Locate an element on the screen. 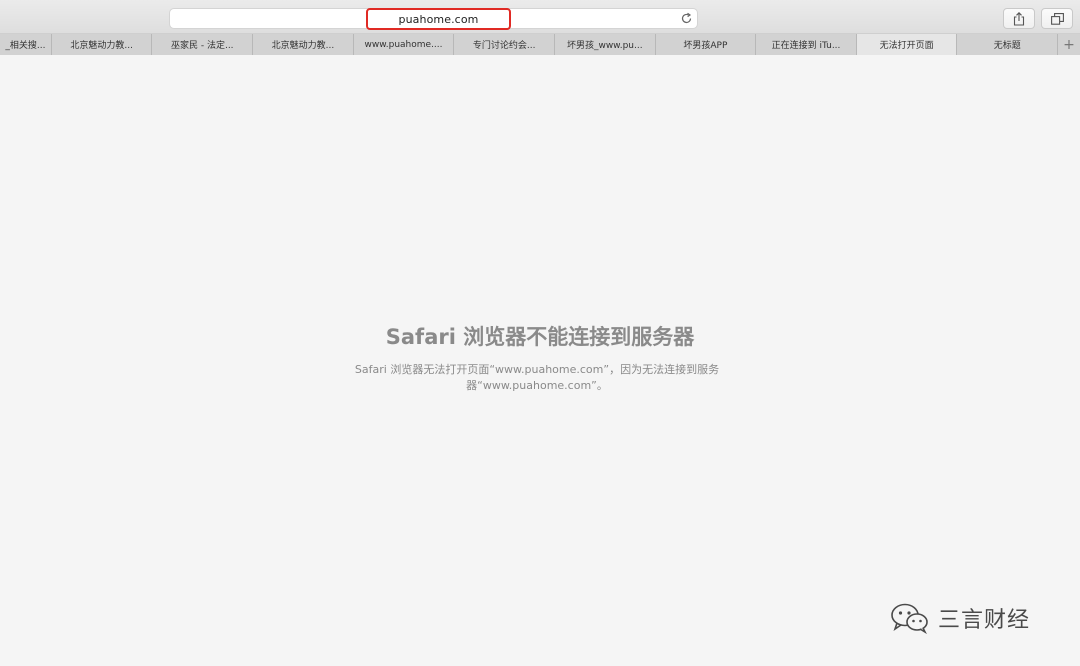 Image resolution: width=1080 pixels, height=666 pixels. share-icon is located at coordinates (1019, 18).